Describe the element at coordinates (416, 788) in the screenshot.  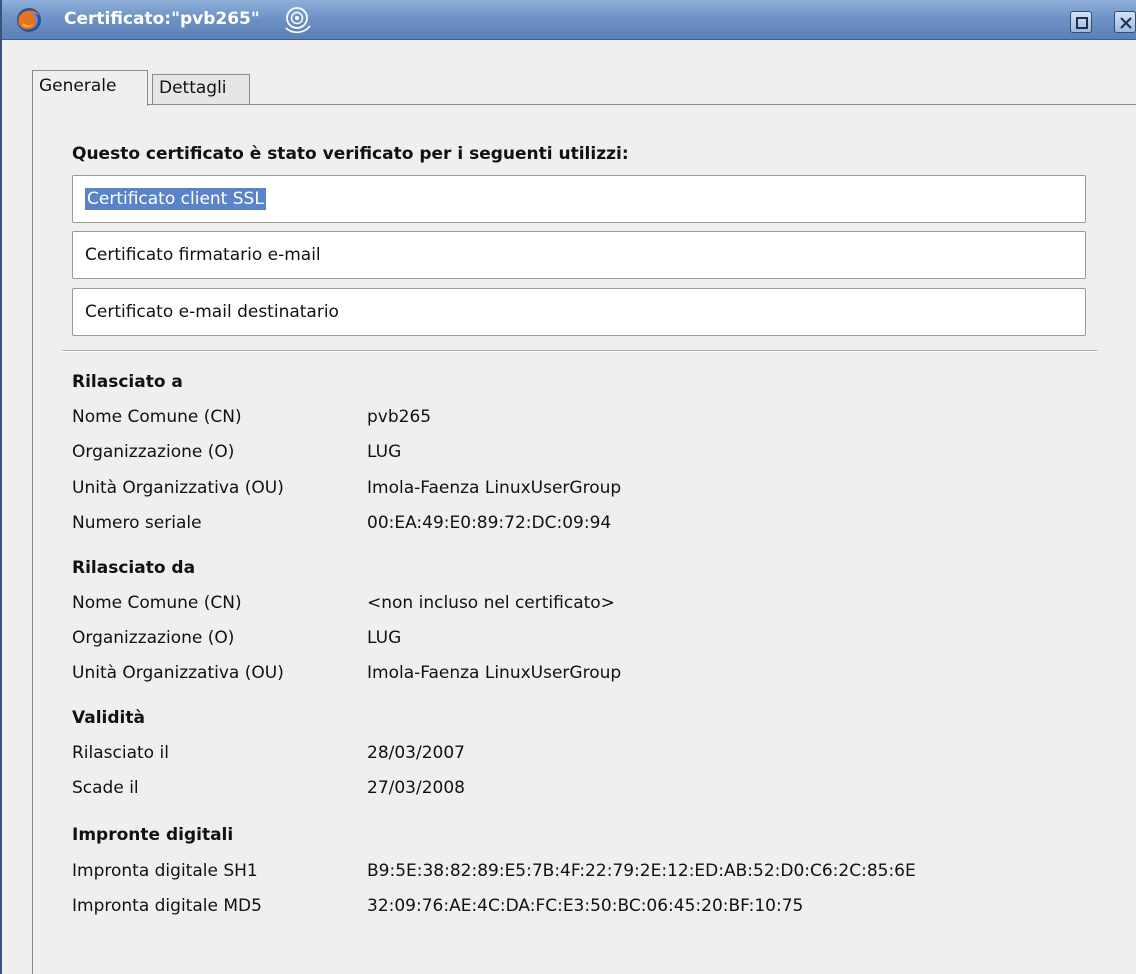
I see `value-expires-on: 27/03/2008` at that location.